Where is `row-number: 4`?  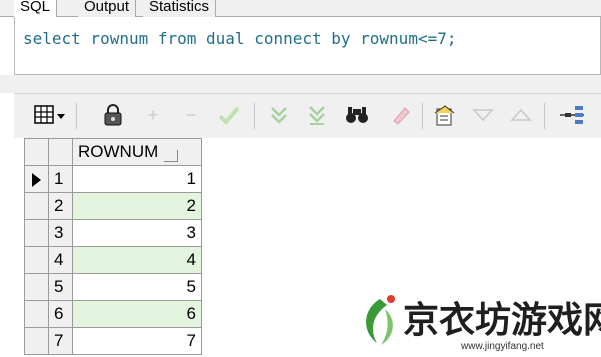
row-number: 4 is located at coordinates (60, 260).